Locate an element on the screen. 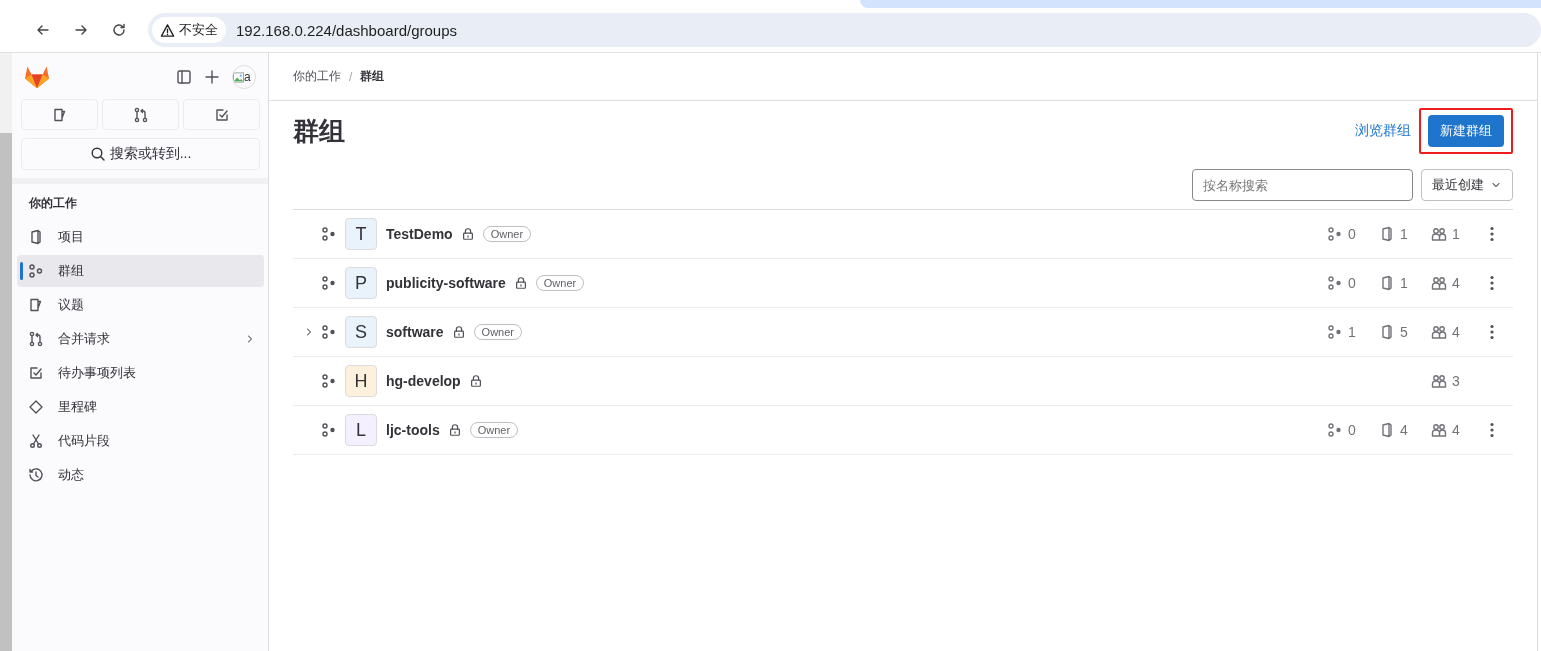 The height and width of the screenshot is (651, 1541). search-icon is located at coordinates (97, 154).